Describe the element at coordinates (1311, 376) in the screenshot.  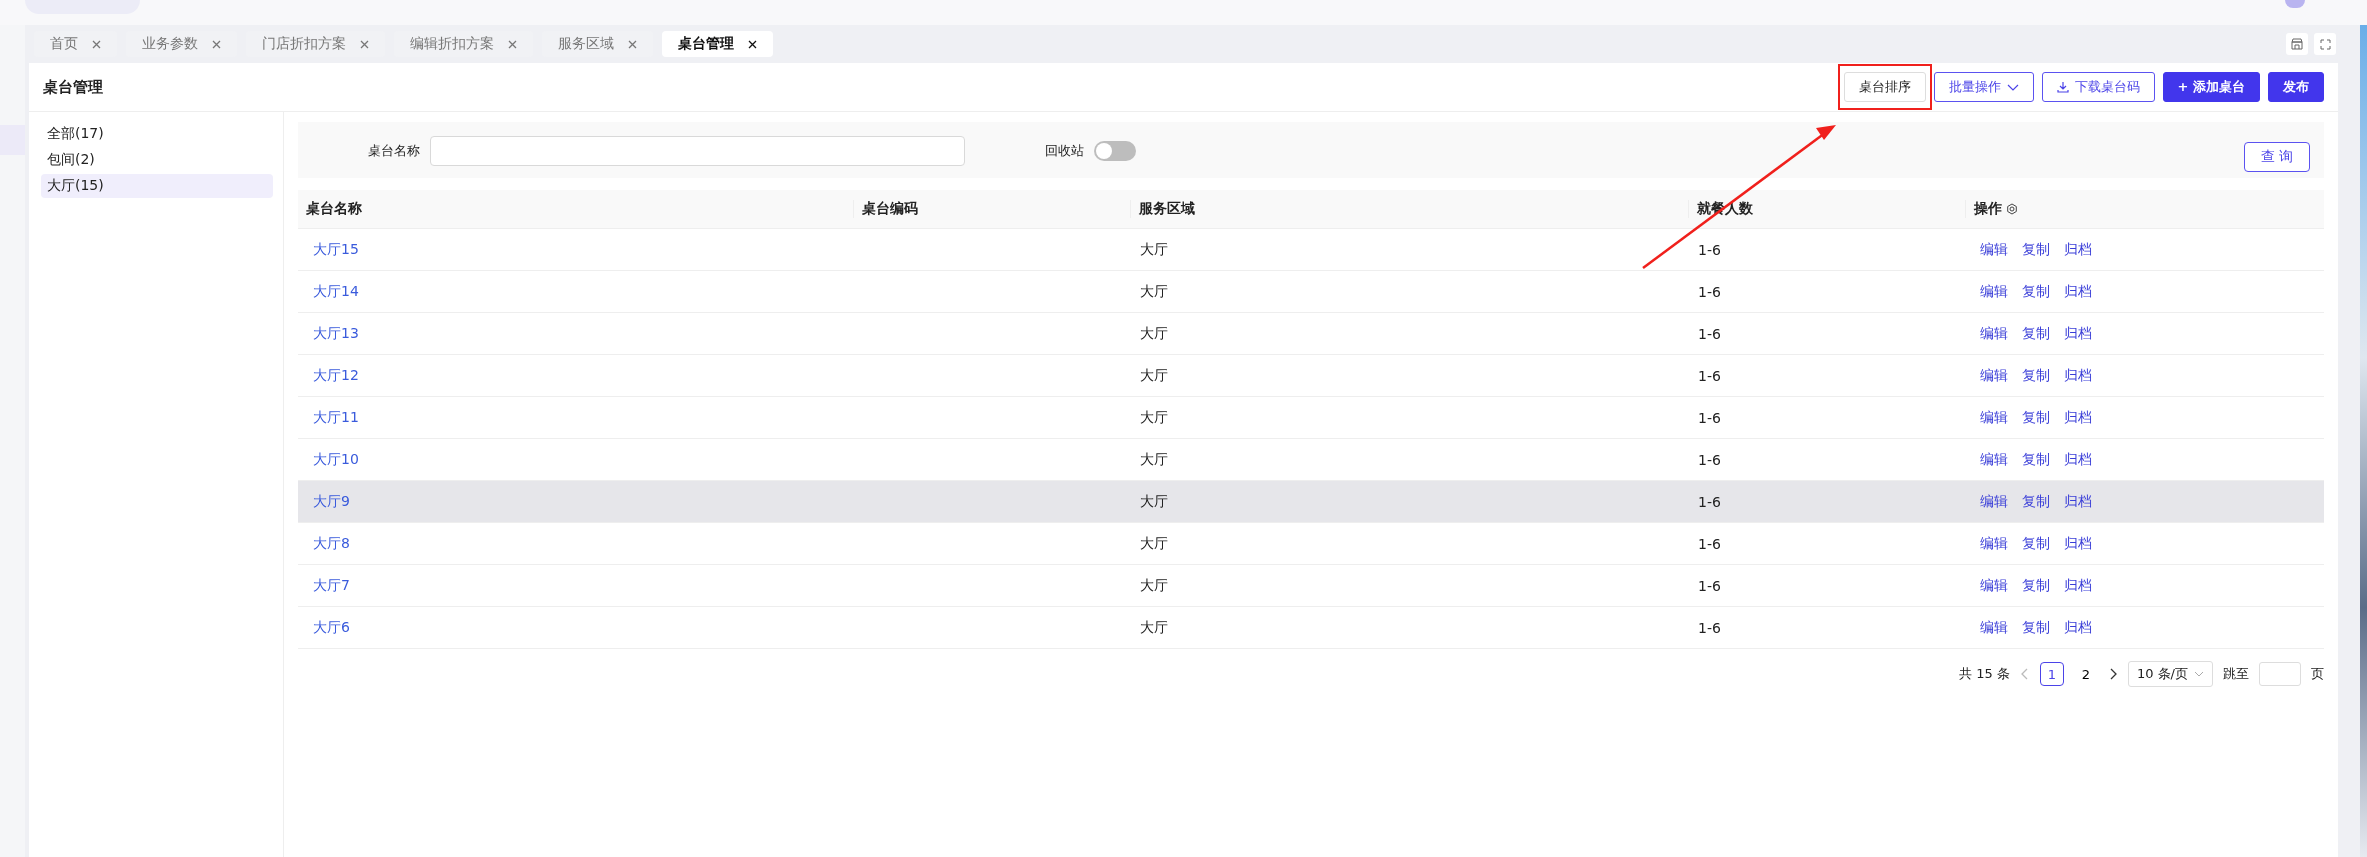
I see `table-row: 大厅12 大厅 1-6 编辑 复制 归档` at that location.